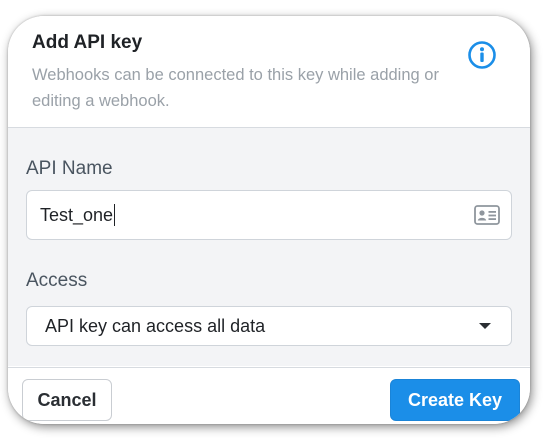  Describe the element at coordinates (455, 400) in the screenshot. I see `create-key-button: Create Key` at that location.